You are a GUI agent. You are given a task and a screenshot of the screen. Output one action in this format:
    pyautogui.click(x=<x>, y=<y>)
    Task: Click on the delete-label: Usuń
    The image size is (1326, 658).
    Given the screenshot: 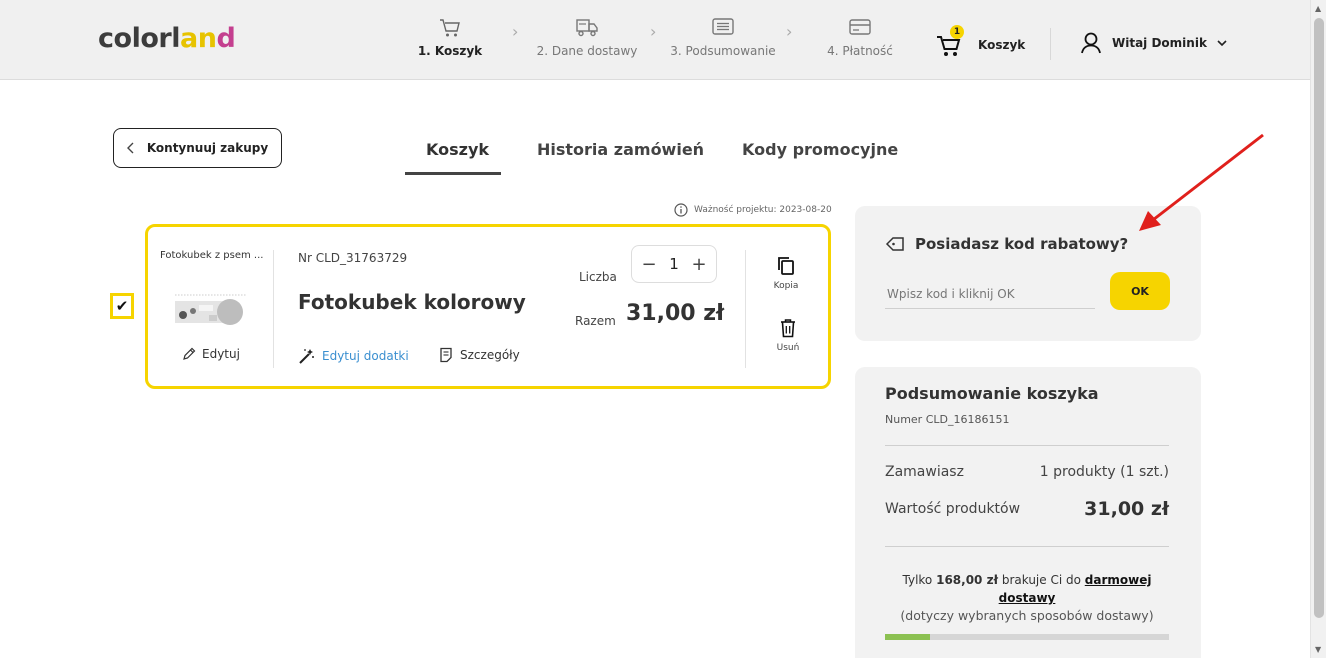 What is the action you would take?
    pyautogui.click(x=788, y=348)
    